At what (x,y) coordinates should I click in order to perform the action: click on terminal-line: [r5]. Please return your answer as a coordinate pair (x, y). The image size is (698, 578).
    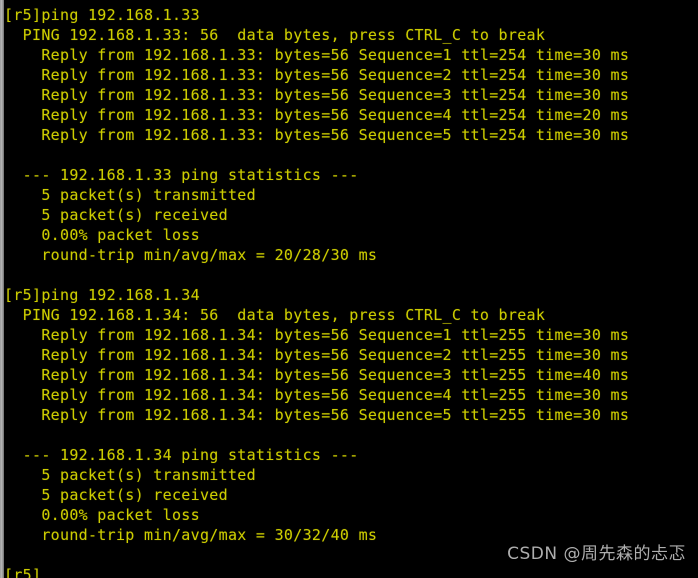
    Looking at the image, I should click on (23, 572).